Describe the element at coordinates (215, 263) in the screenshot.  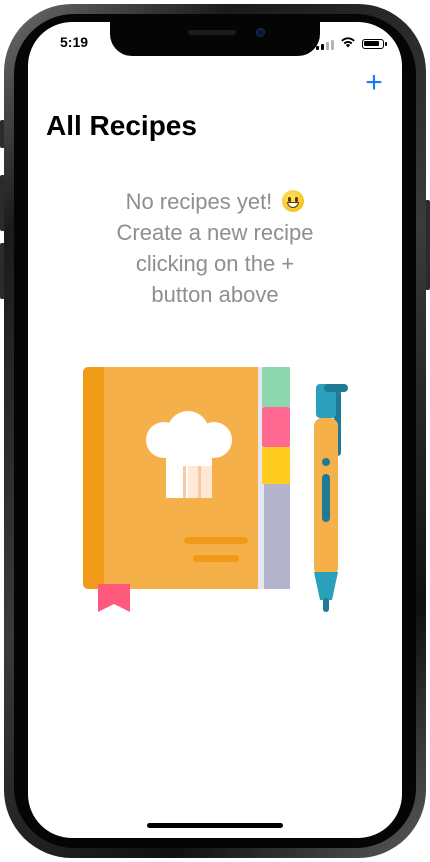
I see `empty-state-line-3: clicking on the +` at that location.